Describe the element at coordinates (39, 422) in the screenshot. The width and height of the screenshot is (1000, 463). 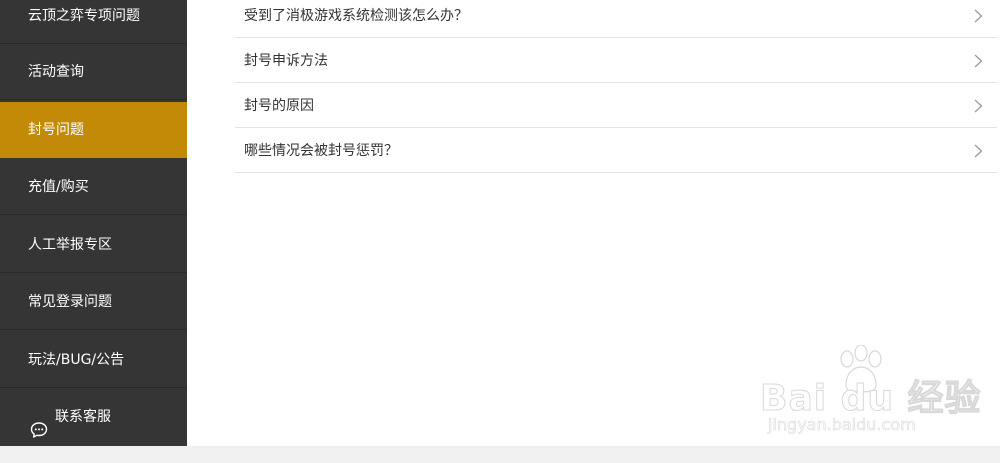
I see `chat-bubble-icon` at that location.